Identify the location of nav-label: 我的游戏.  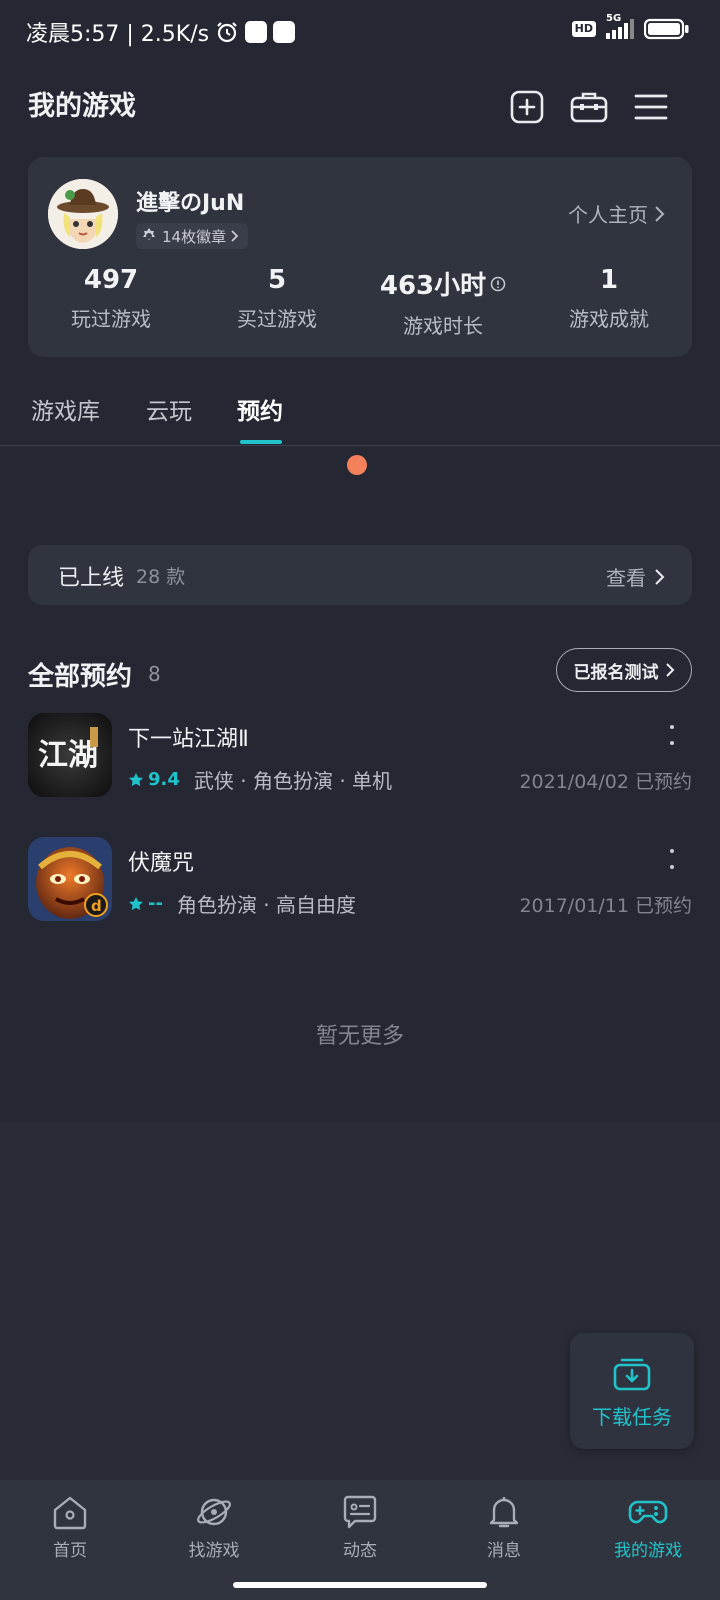
(648, 1551).